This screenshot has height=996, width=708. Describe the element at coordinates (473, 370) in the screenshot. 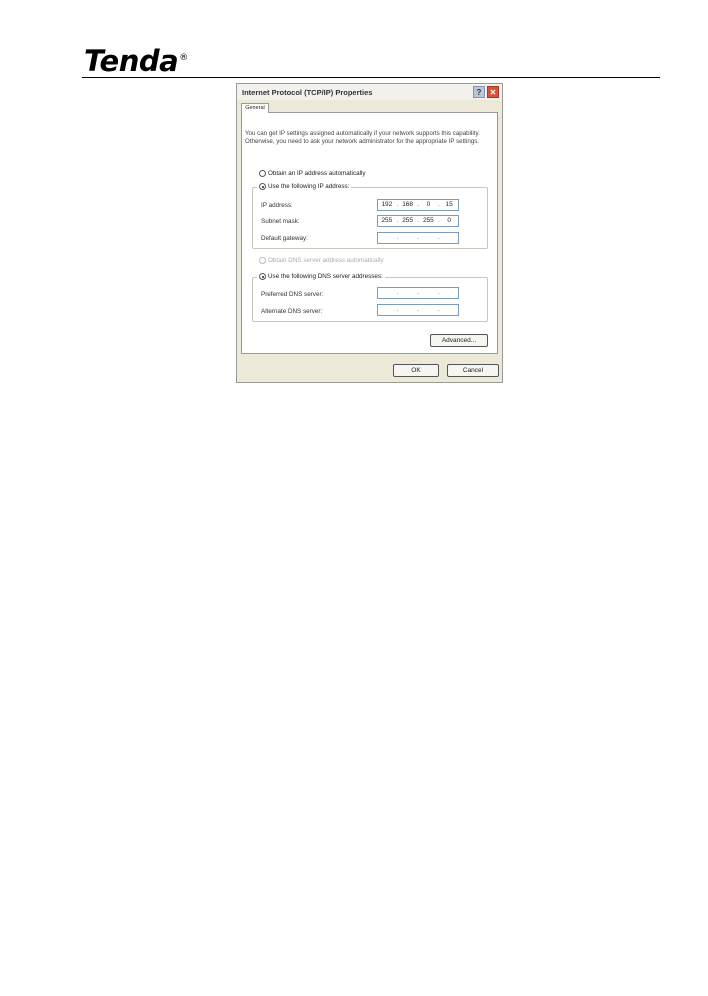

I see `cancel-button: Cancel` at that location.